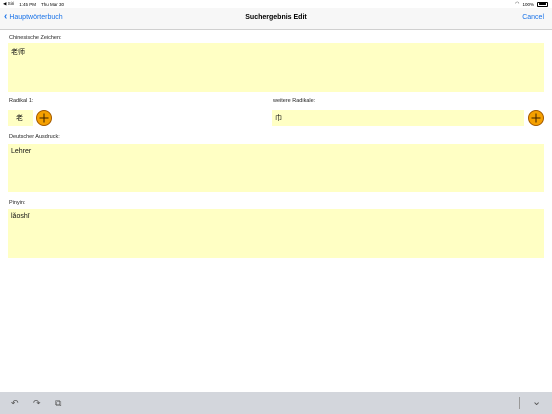 The height and width of the screenshot is (414, 552). I want to click on german-label: Deutscher Ausdruck:, so click(34, 137).